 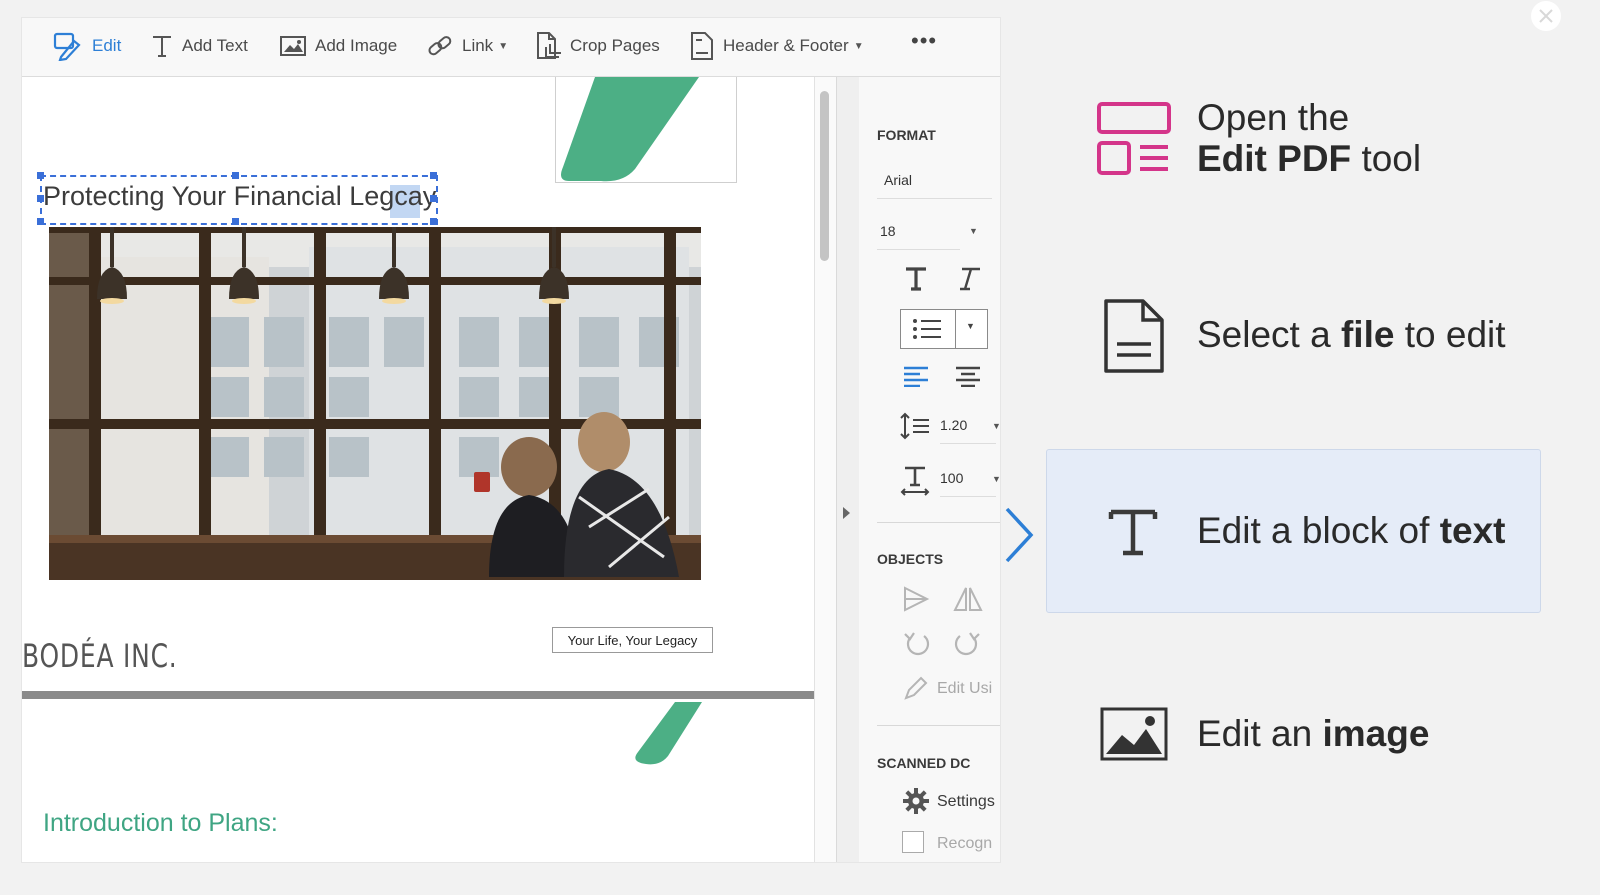 I want to click on format-heading: FORMAT, so click(x=906, y=135).